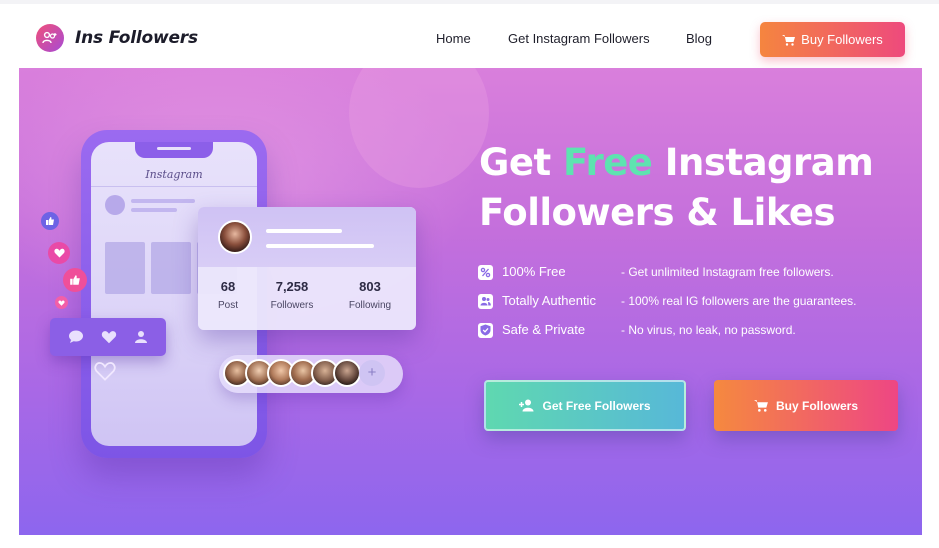 This screenshot has height=548, width=939. I want to click on stat-following-label: Following, so click(370, 305).